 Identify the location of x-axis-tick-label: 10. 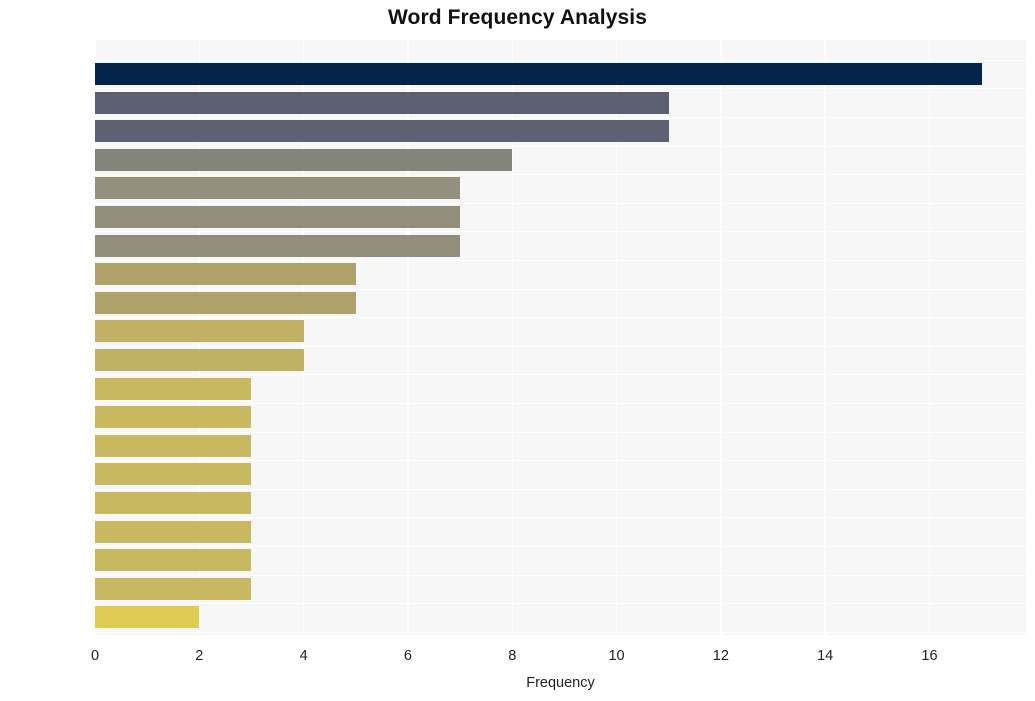
(616, 656).